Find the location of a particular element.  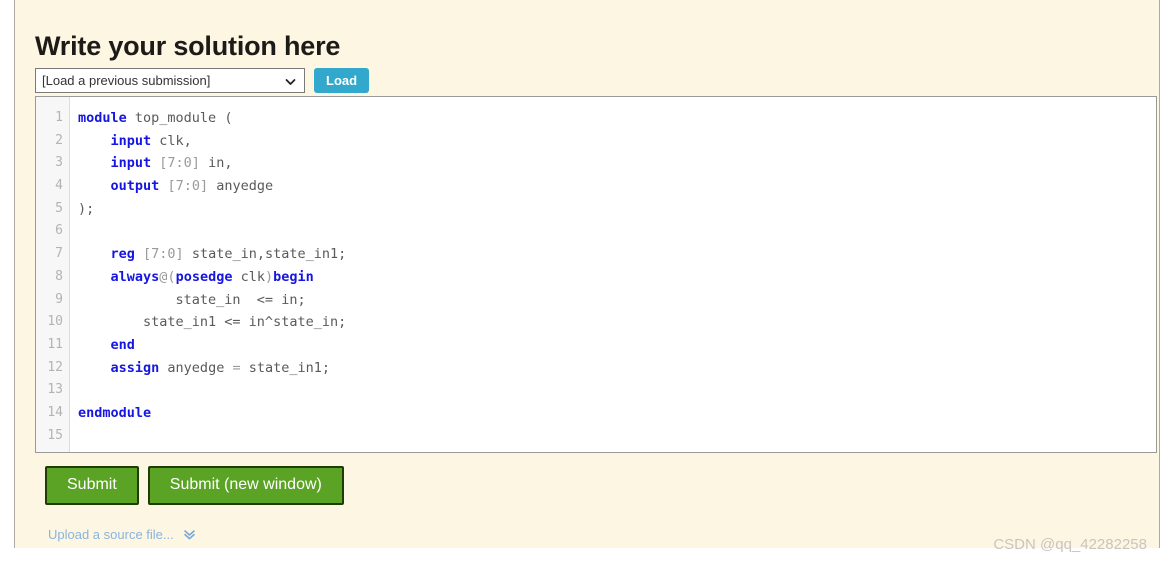

line-number: 1 is located at coordinates (59, 117).